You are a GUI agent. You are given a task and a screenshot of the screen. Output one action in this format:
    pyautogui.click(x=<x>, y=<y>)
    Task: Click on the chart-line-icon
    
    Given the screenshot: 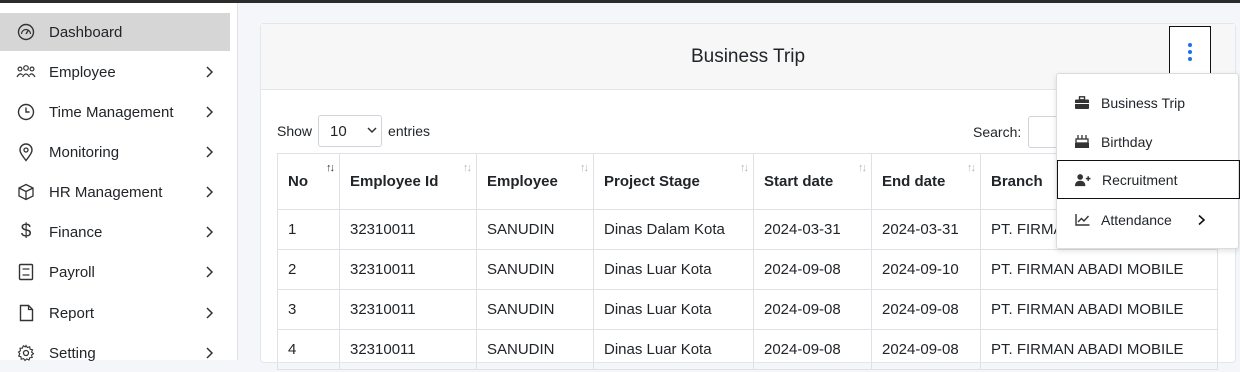 What is the action you would take?
    pyautogui.click(x=1082, y=220)
    